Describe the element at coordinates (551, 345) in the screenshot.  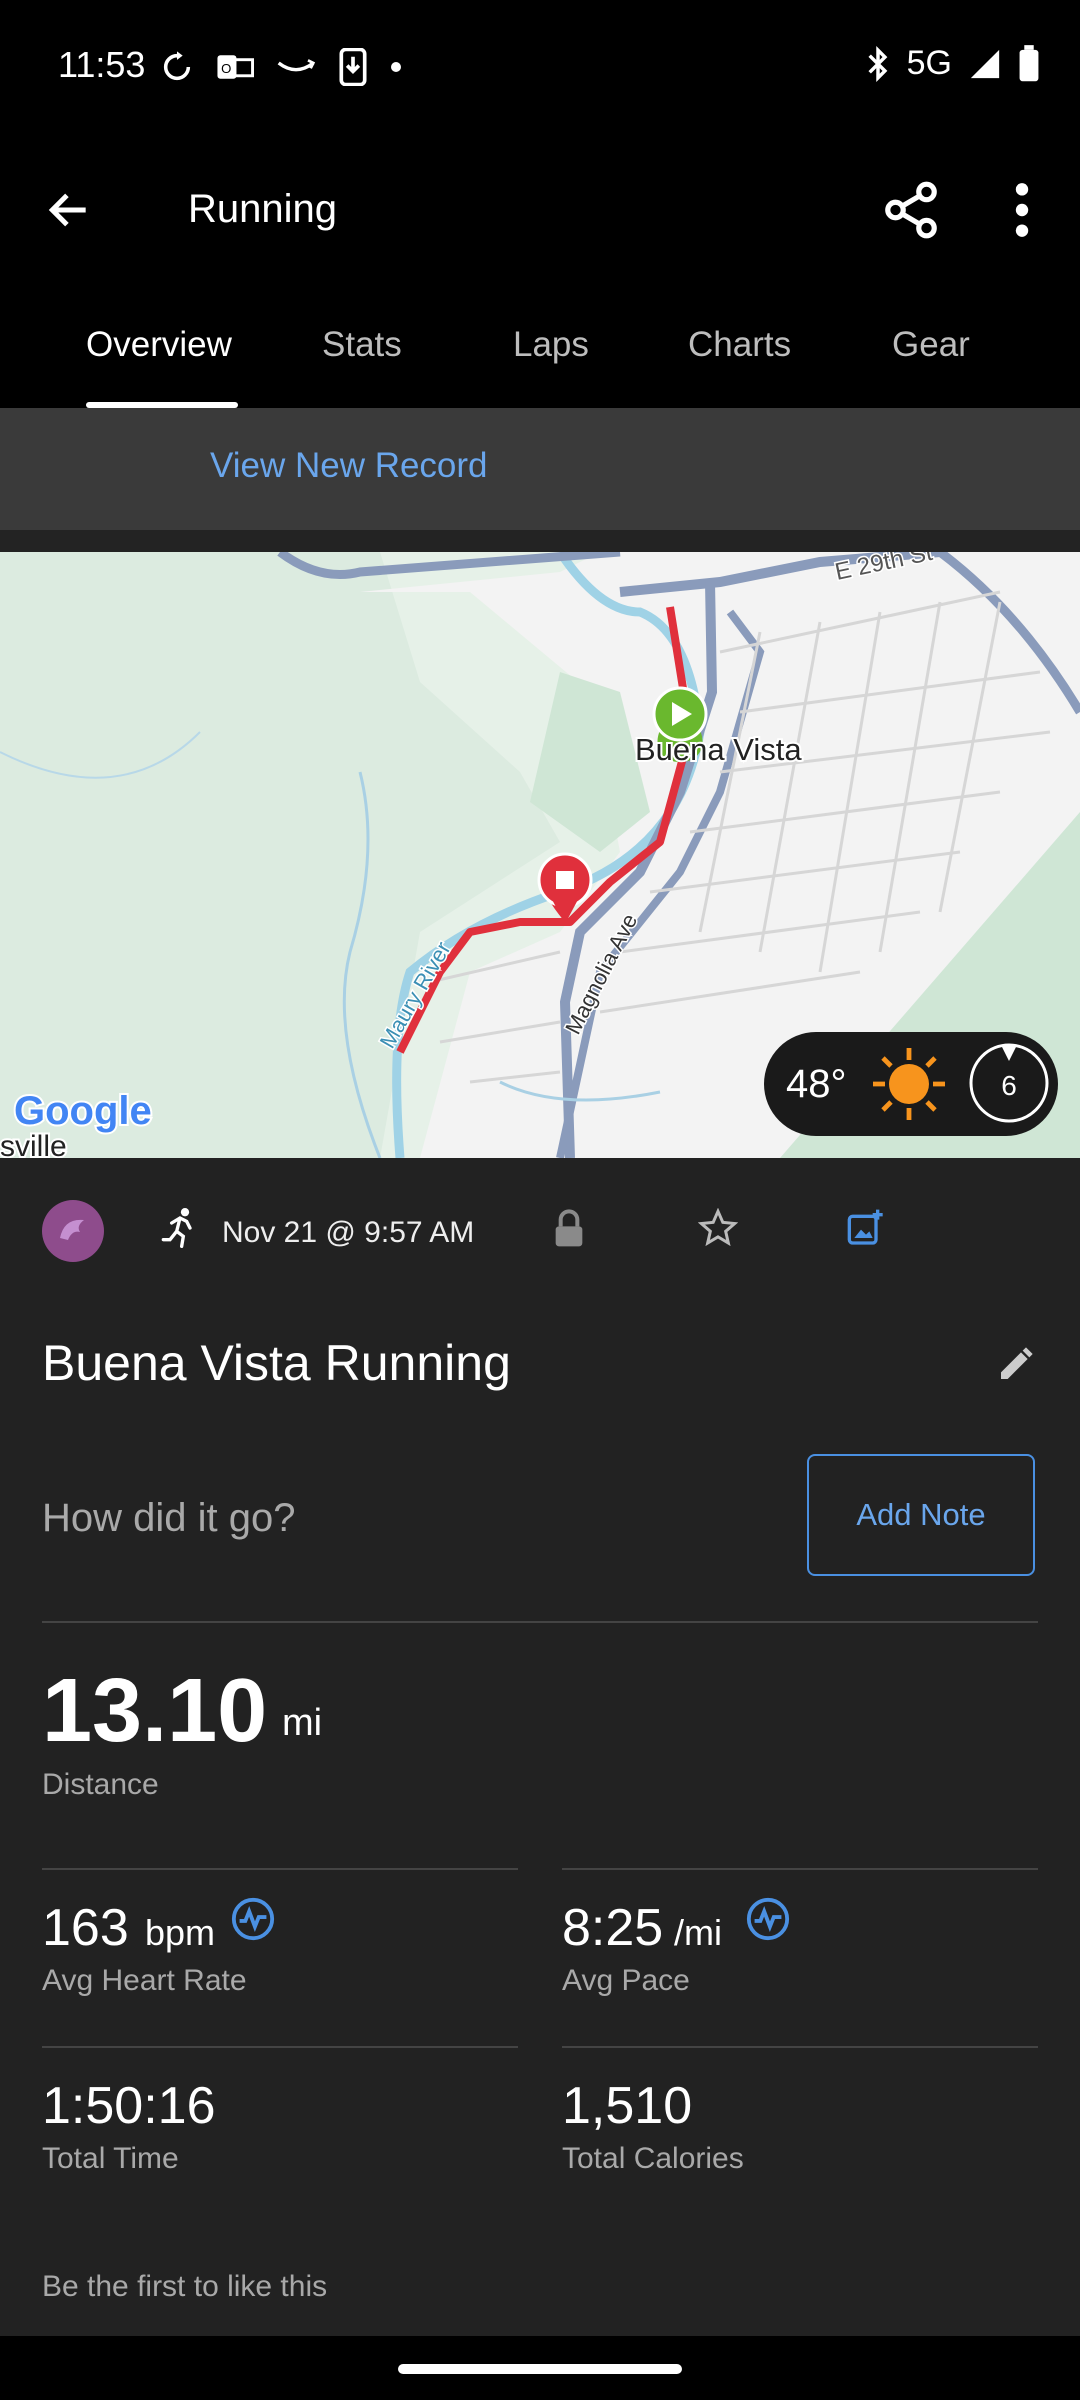
I see `tab-laps: Laps` at that location.